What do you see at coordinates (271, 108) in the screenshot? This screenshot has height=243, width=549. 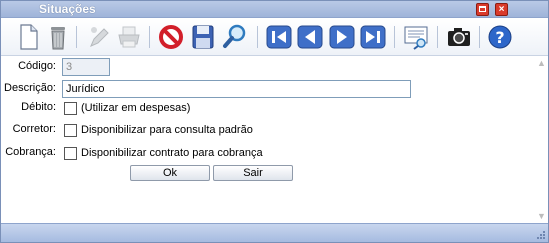 I see `debito-row: Débito: (Utilizar em despesas)` at bounding box center [271, 108].